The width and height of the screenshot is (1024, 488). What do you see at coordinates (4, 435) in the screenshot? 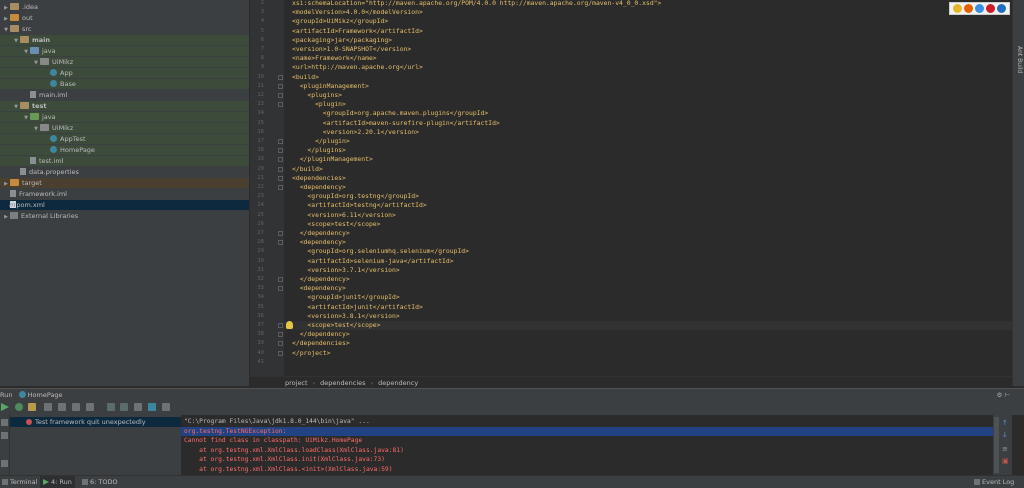
I see `pin-icon` at bounding box center [4, 435].